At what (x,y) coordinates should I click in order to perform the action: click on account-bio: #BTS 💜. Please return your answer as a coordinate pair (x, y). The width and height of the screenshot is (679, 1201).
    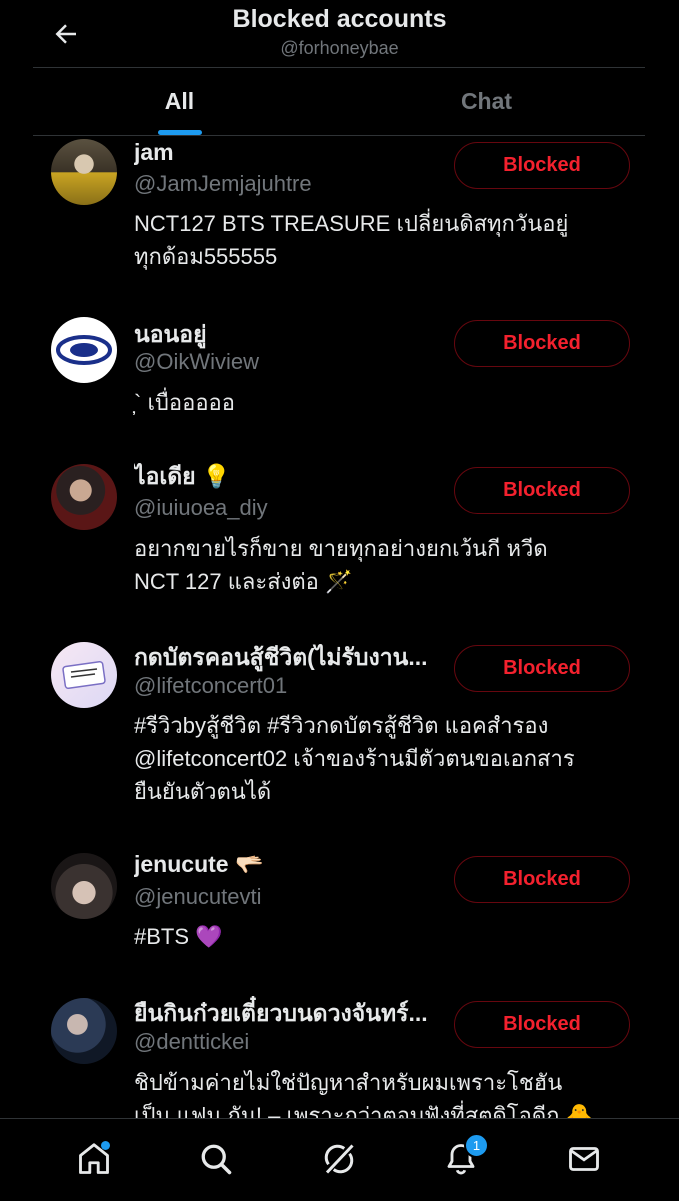
    Looking at the image, I should click on (384, 936).